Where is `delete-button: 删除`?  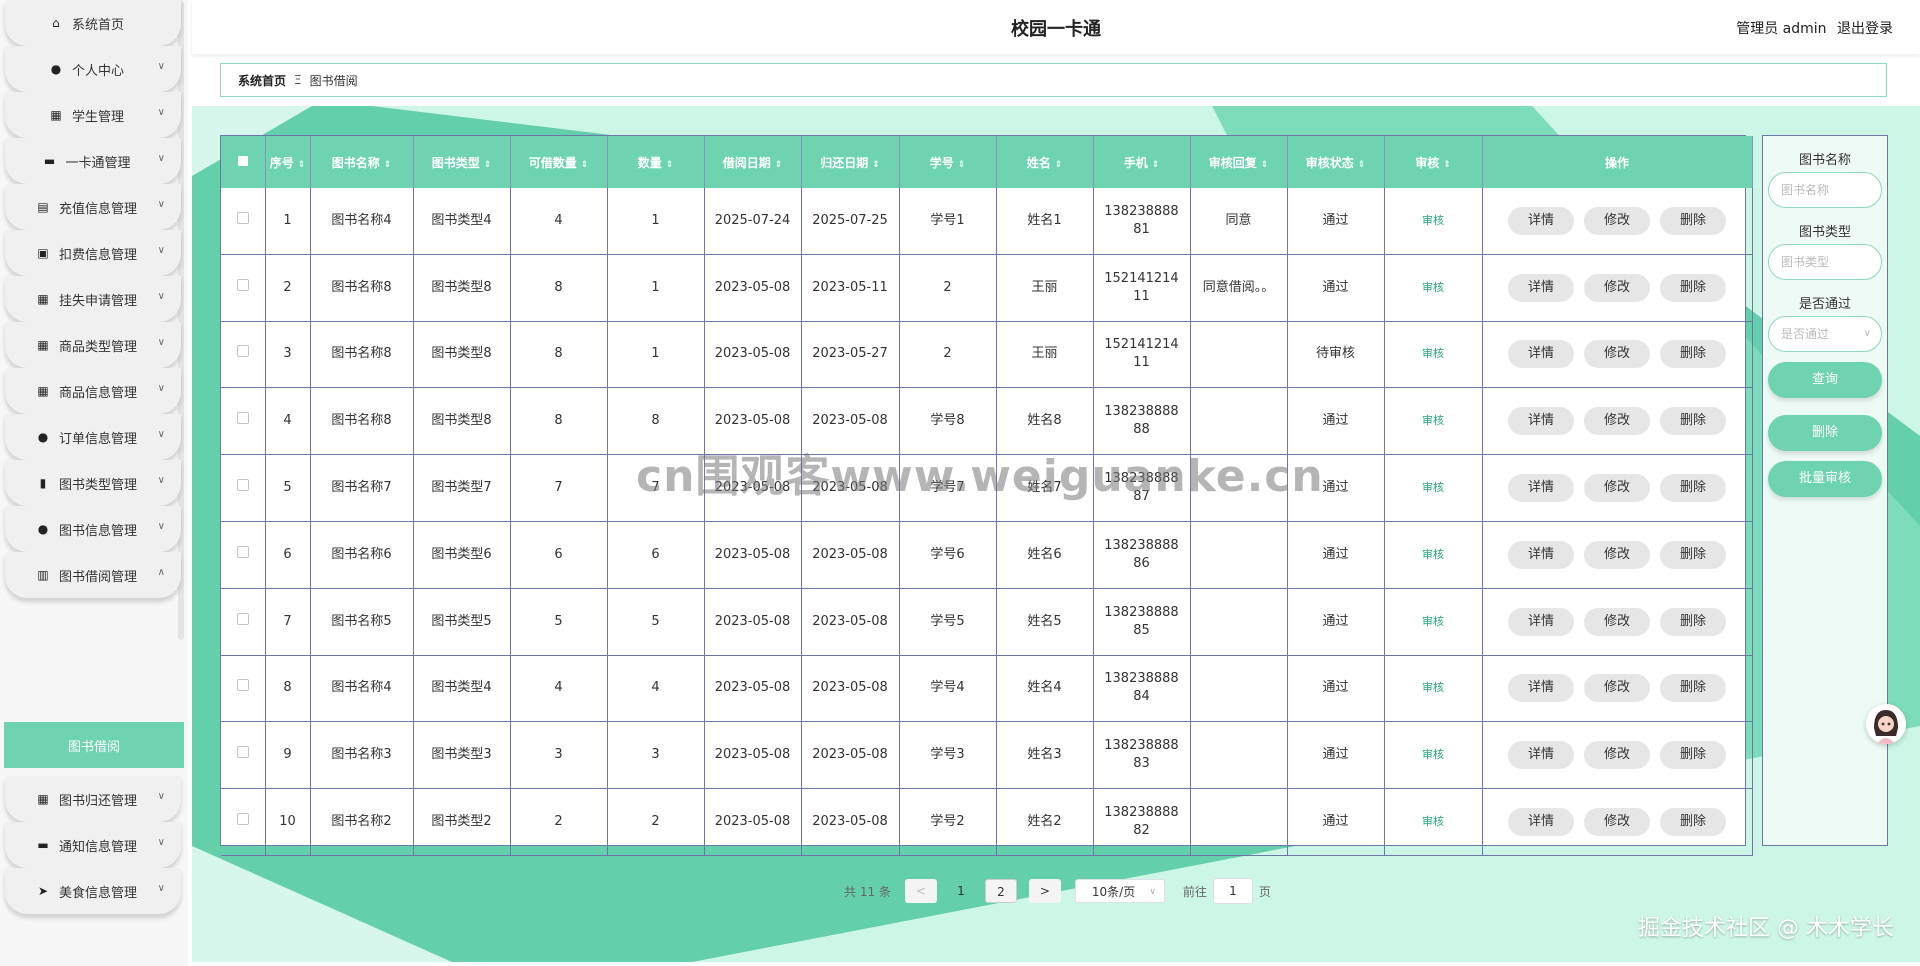
delete-button: 删除 is located at coordinates (1825, 433).